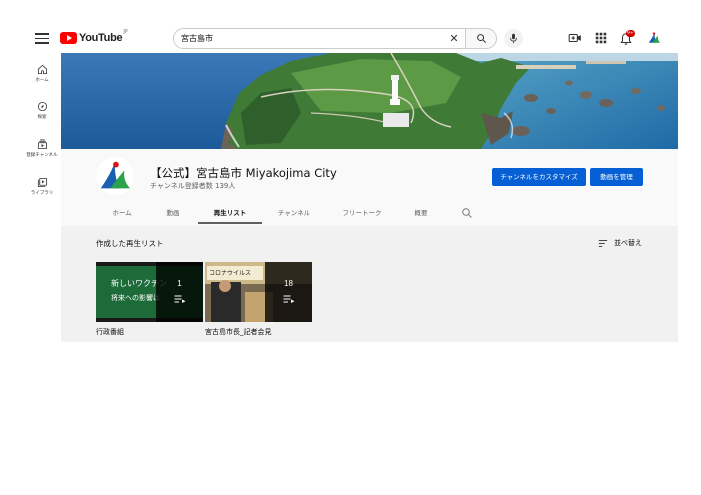 This screenshot has height=495, width=701. I want to click on search-icon, so click(481, 38).